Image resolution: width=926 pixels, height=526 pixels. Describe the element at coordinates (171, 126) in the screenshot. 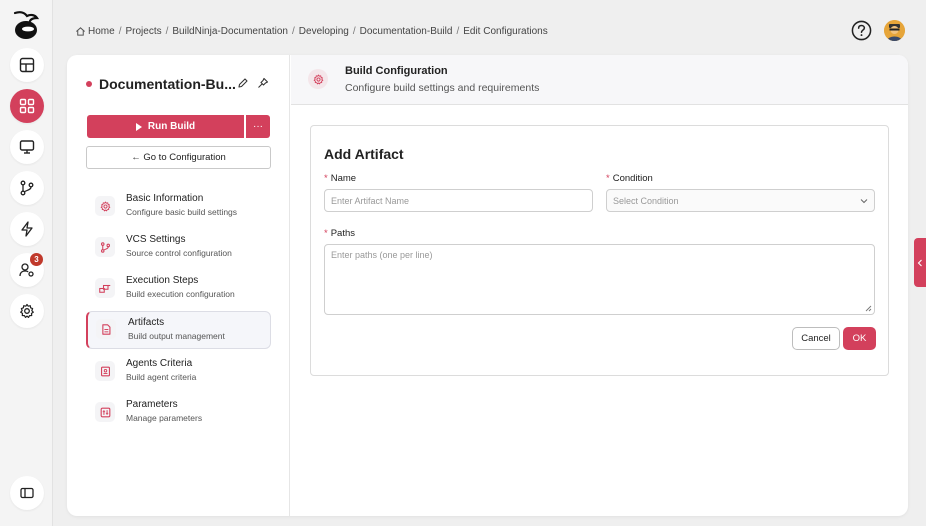

I see `run-build-label: Run Build` at that location.